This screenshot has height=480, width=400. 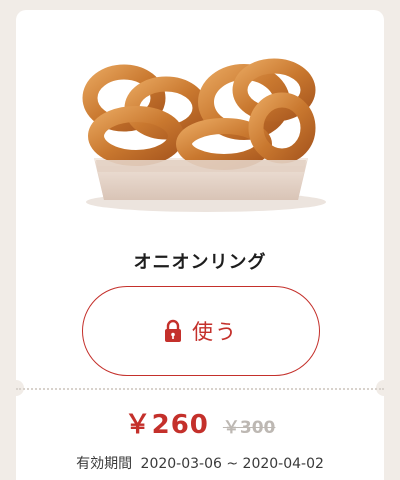 I want to click on use-coupon-button: 使う, so click(x=201, y=331).